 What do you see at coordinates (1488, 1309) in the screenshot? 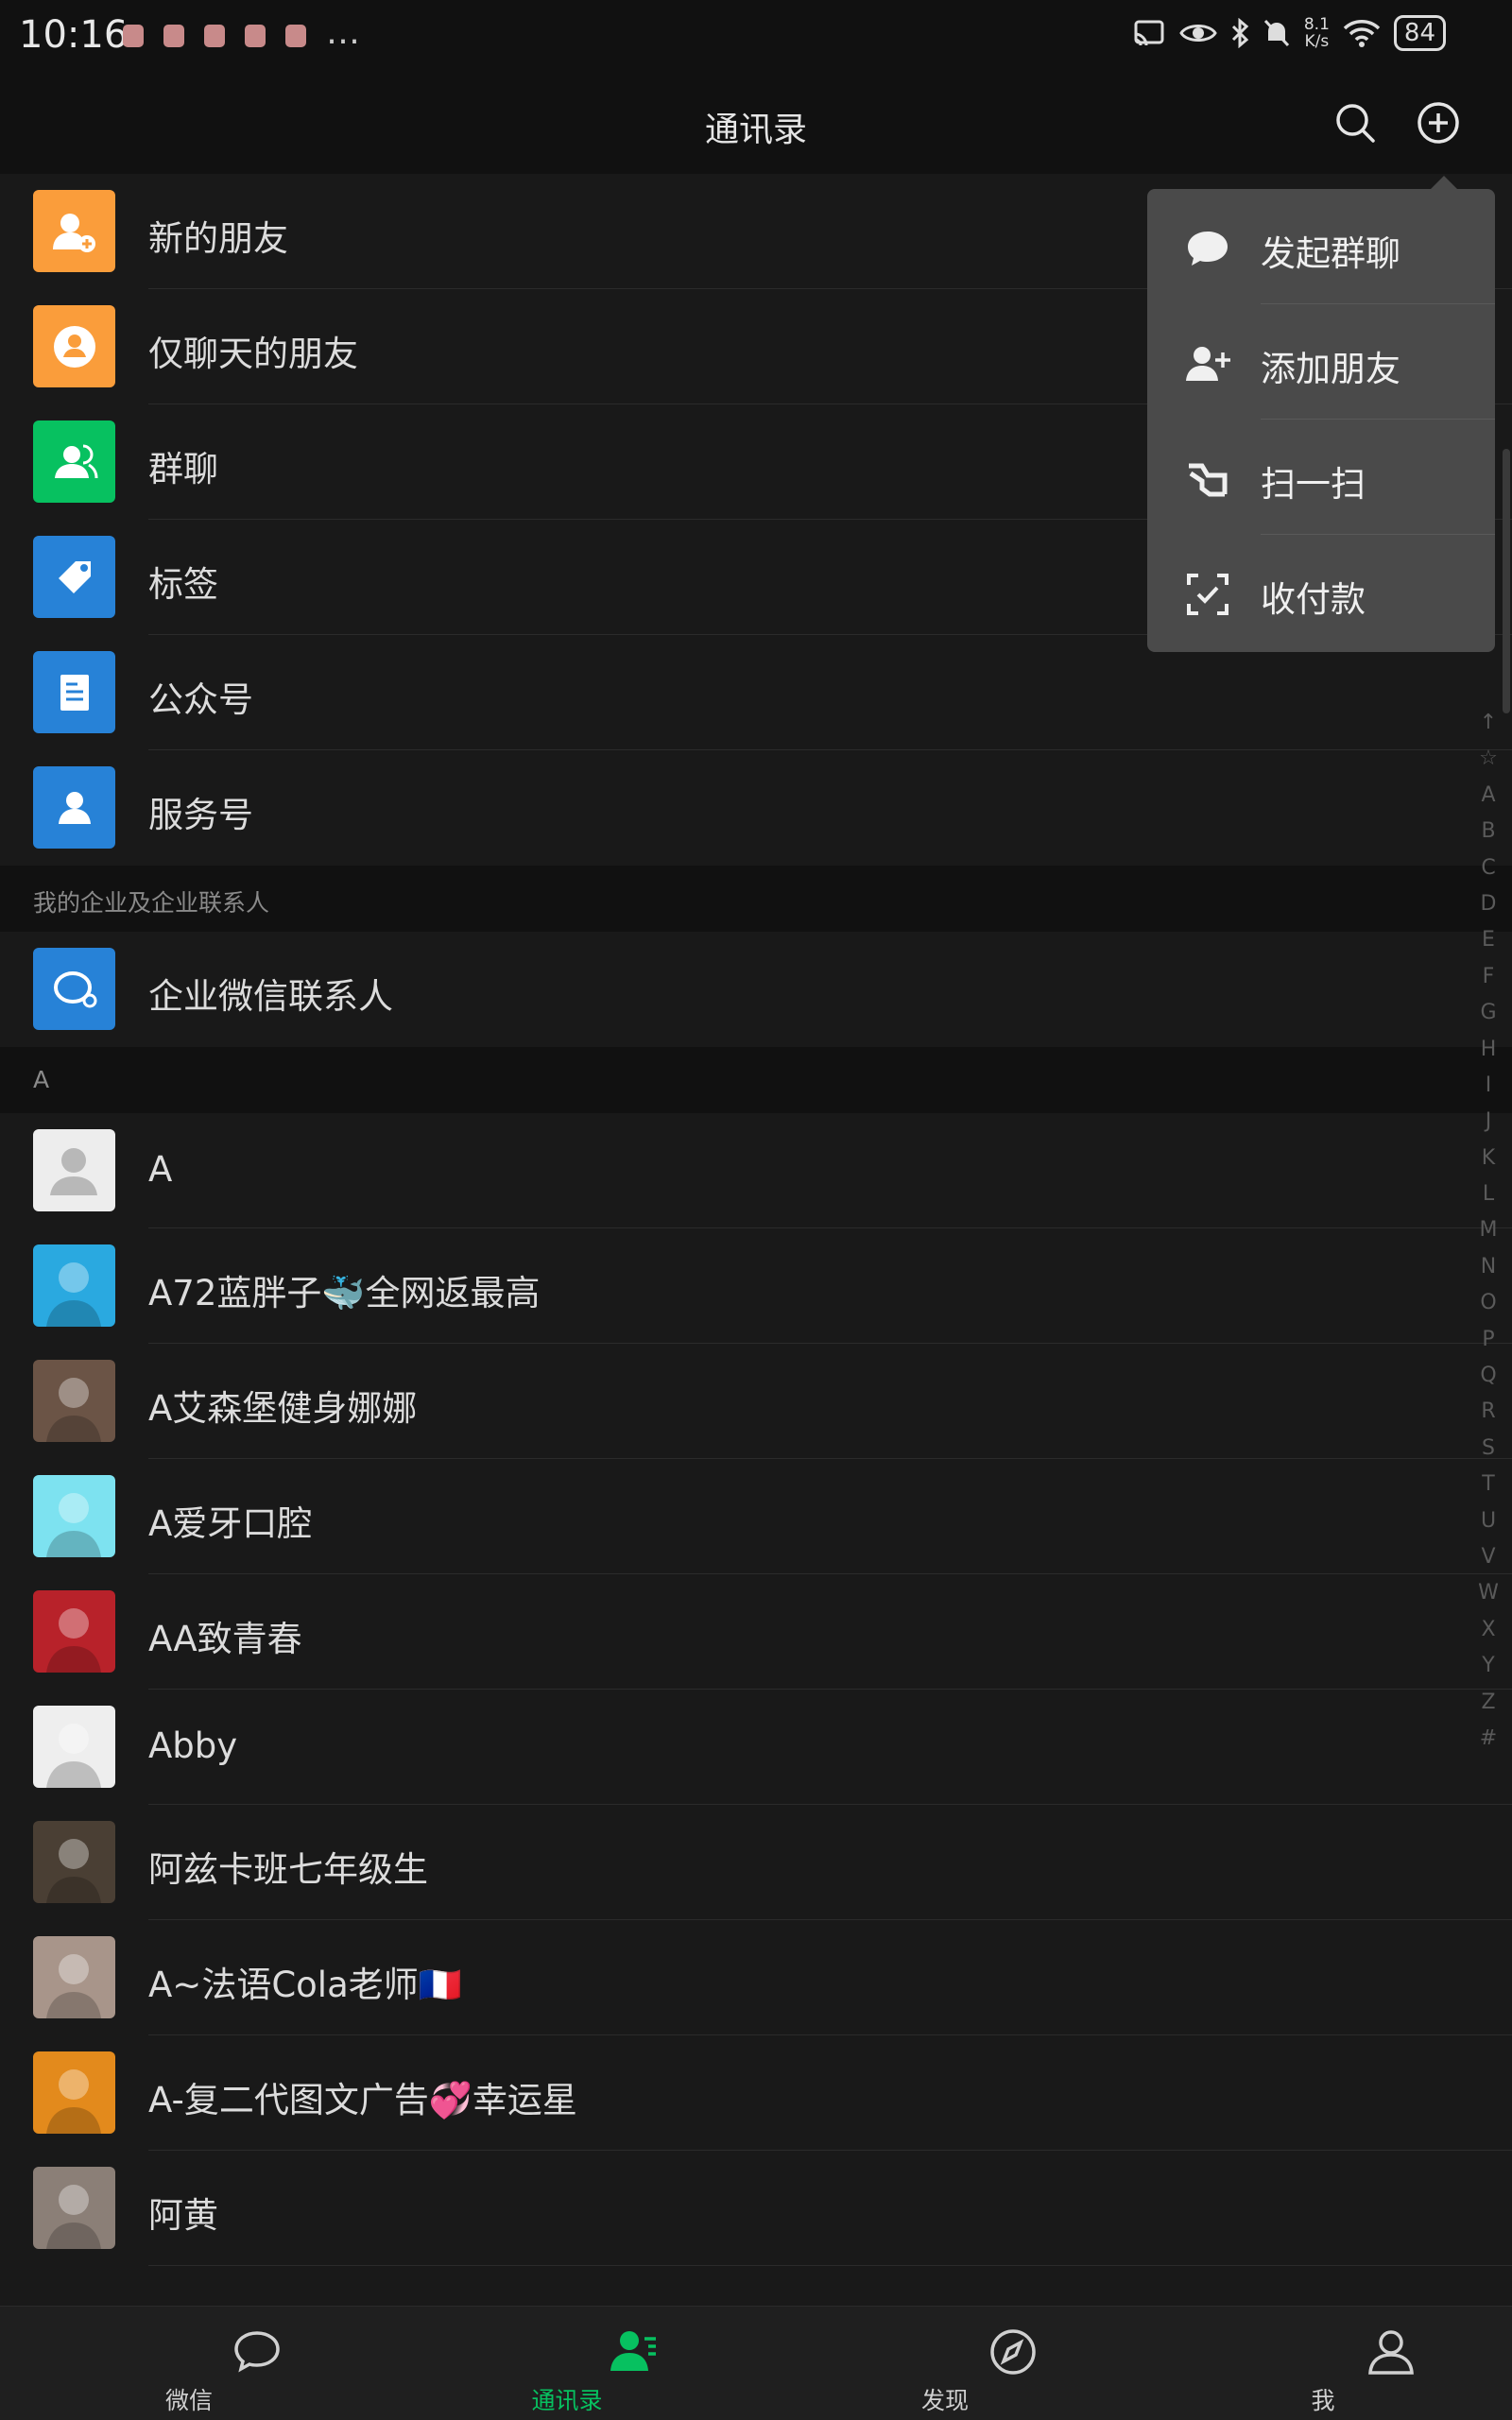
I see `index-letter: O` at bounding box center [1488, 1309].